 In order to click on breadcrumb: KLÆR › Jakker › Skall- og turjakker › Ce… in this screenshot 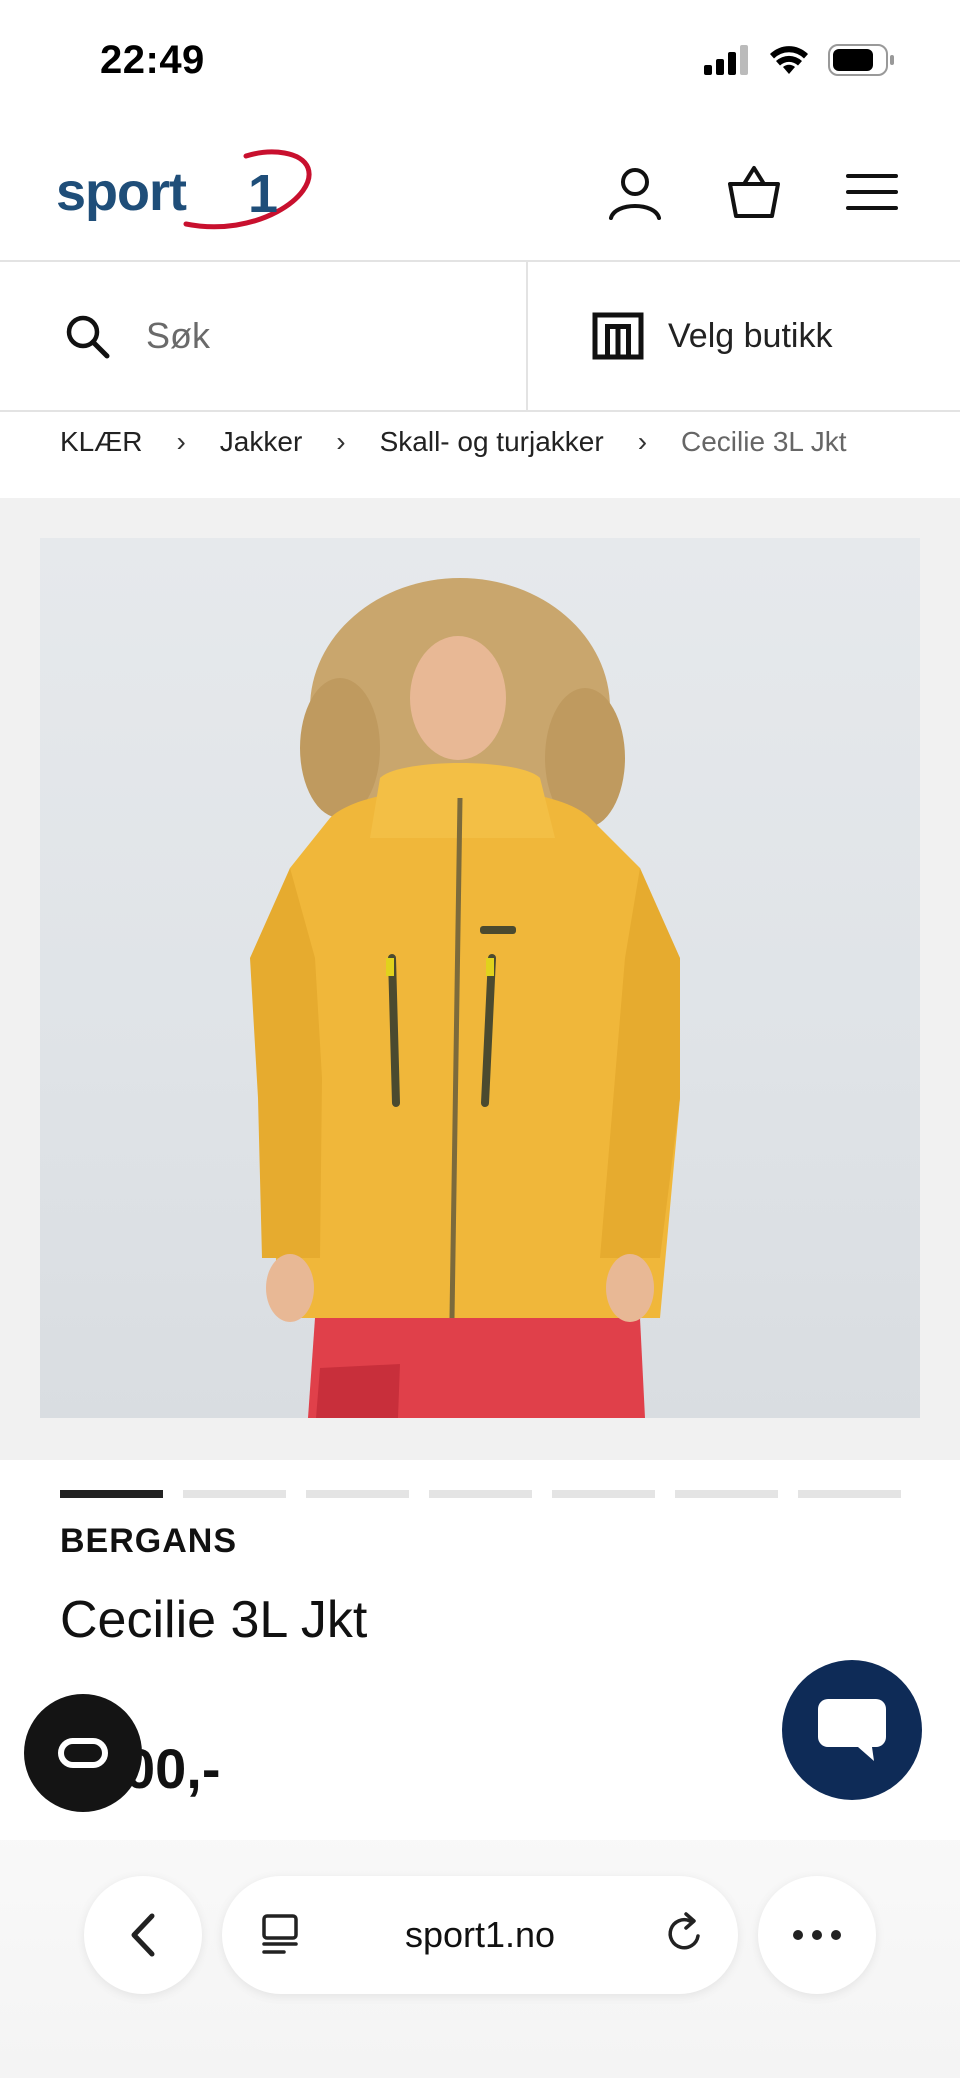, I will do `click(453, 442)`.